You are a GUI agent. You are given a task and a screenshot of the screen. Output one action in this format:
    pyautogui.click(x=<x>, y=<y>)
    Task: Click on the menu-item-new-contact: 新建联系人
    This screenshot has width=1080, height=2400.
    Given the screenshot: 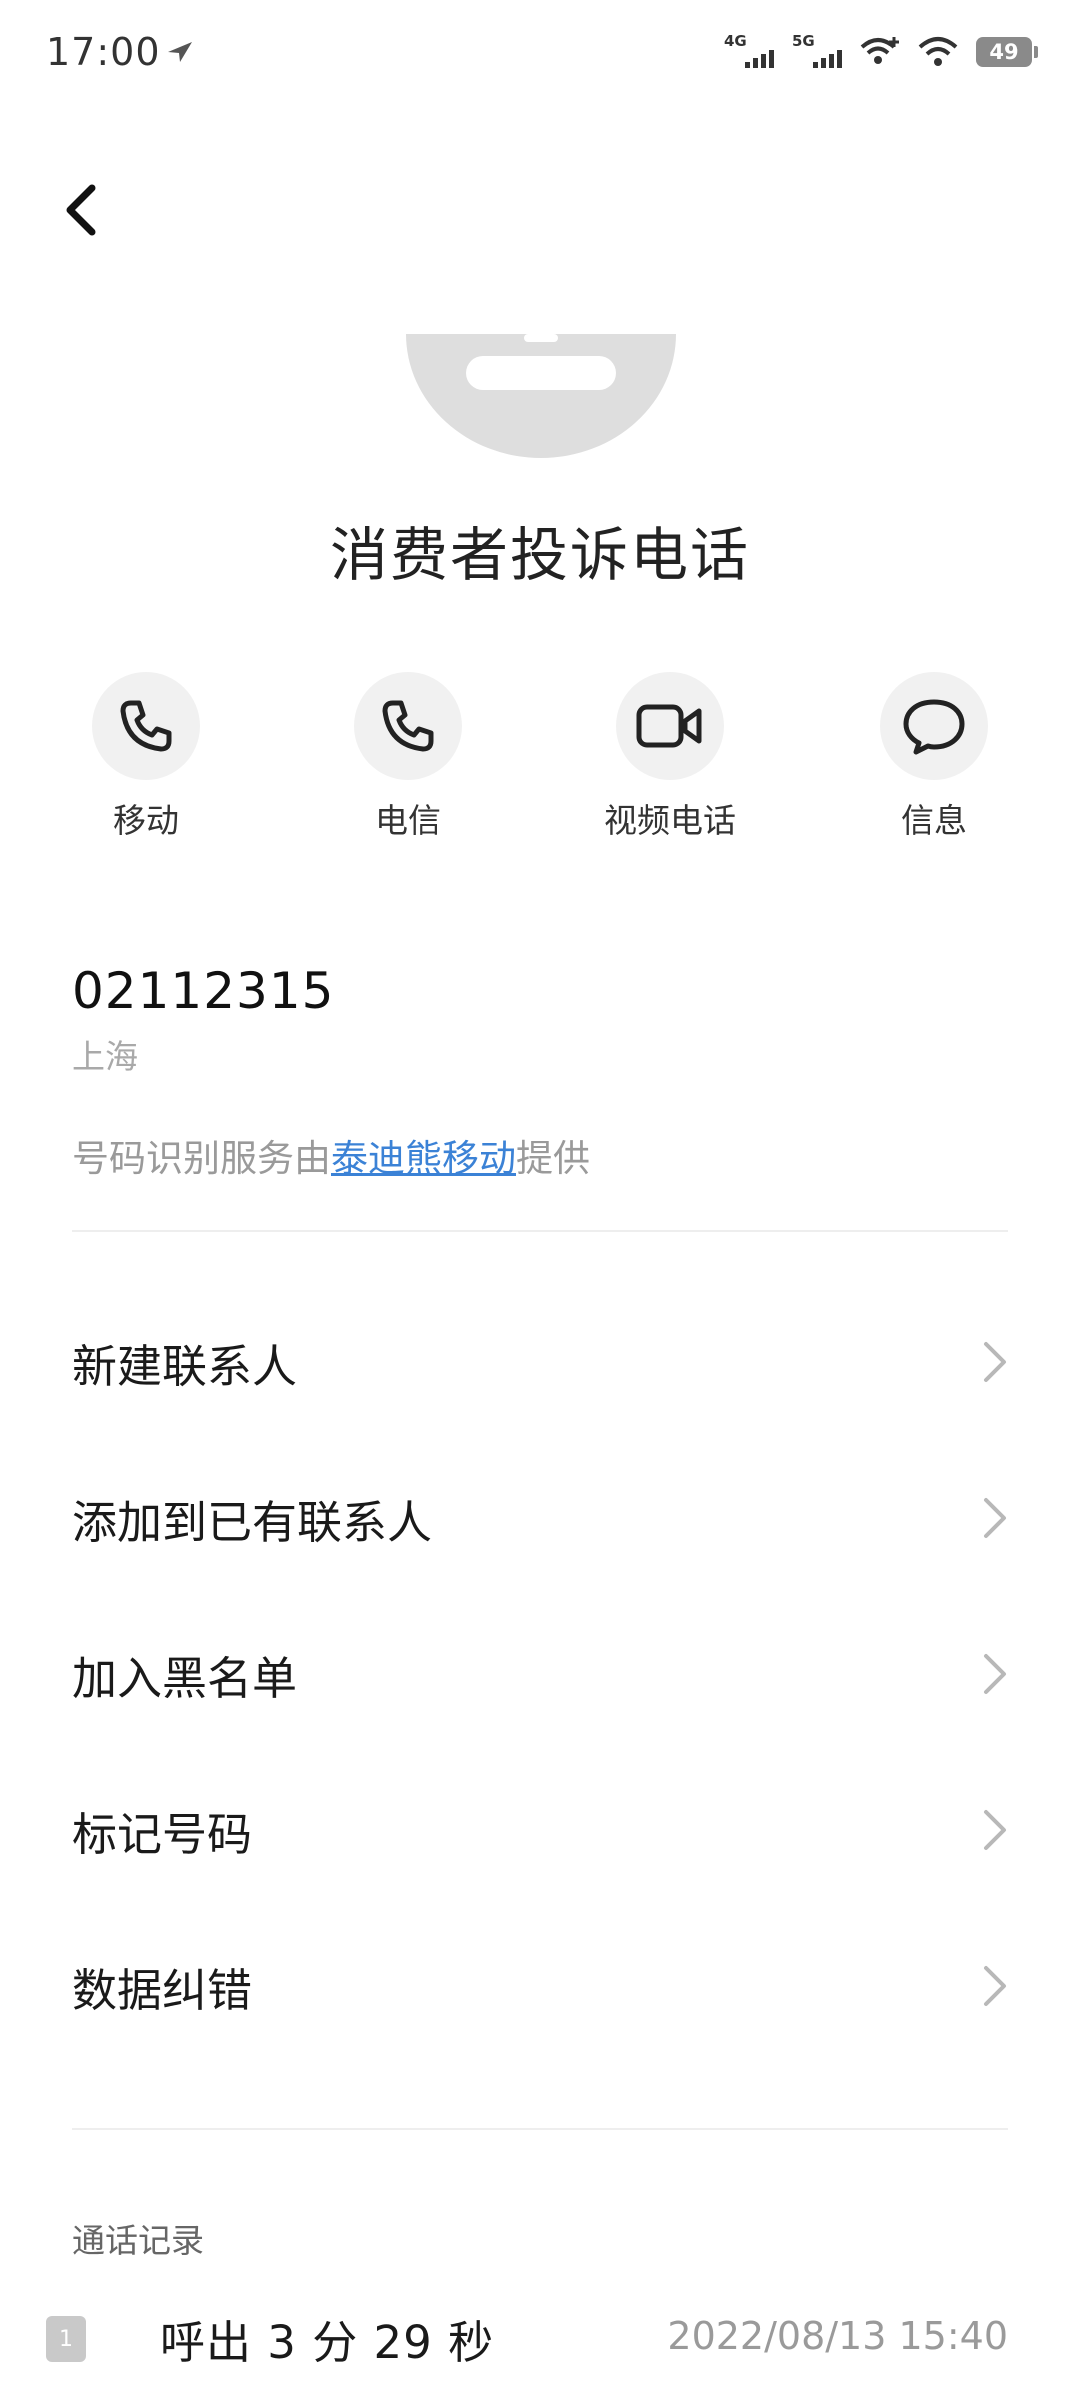 What is the action you would take?
    pyautogui.click(x=540, y=1362)
    